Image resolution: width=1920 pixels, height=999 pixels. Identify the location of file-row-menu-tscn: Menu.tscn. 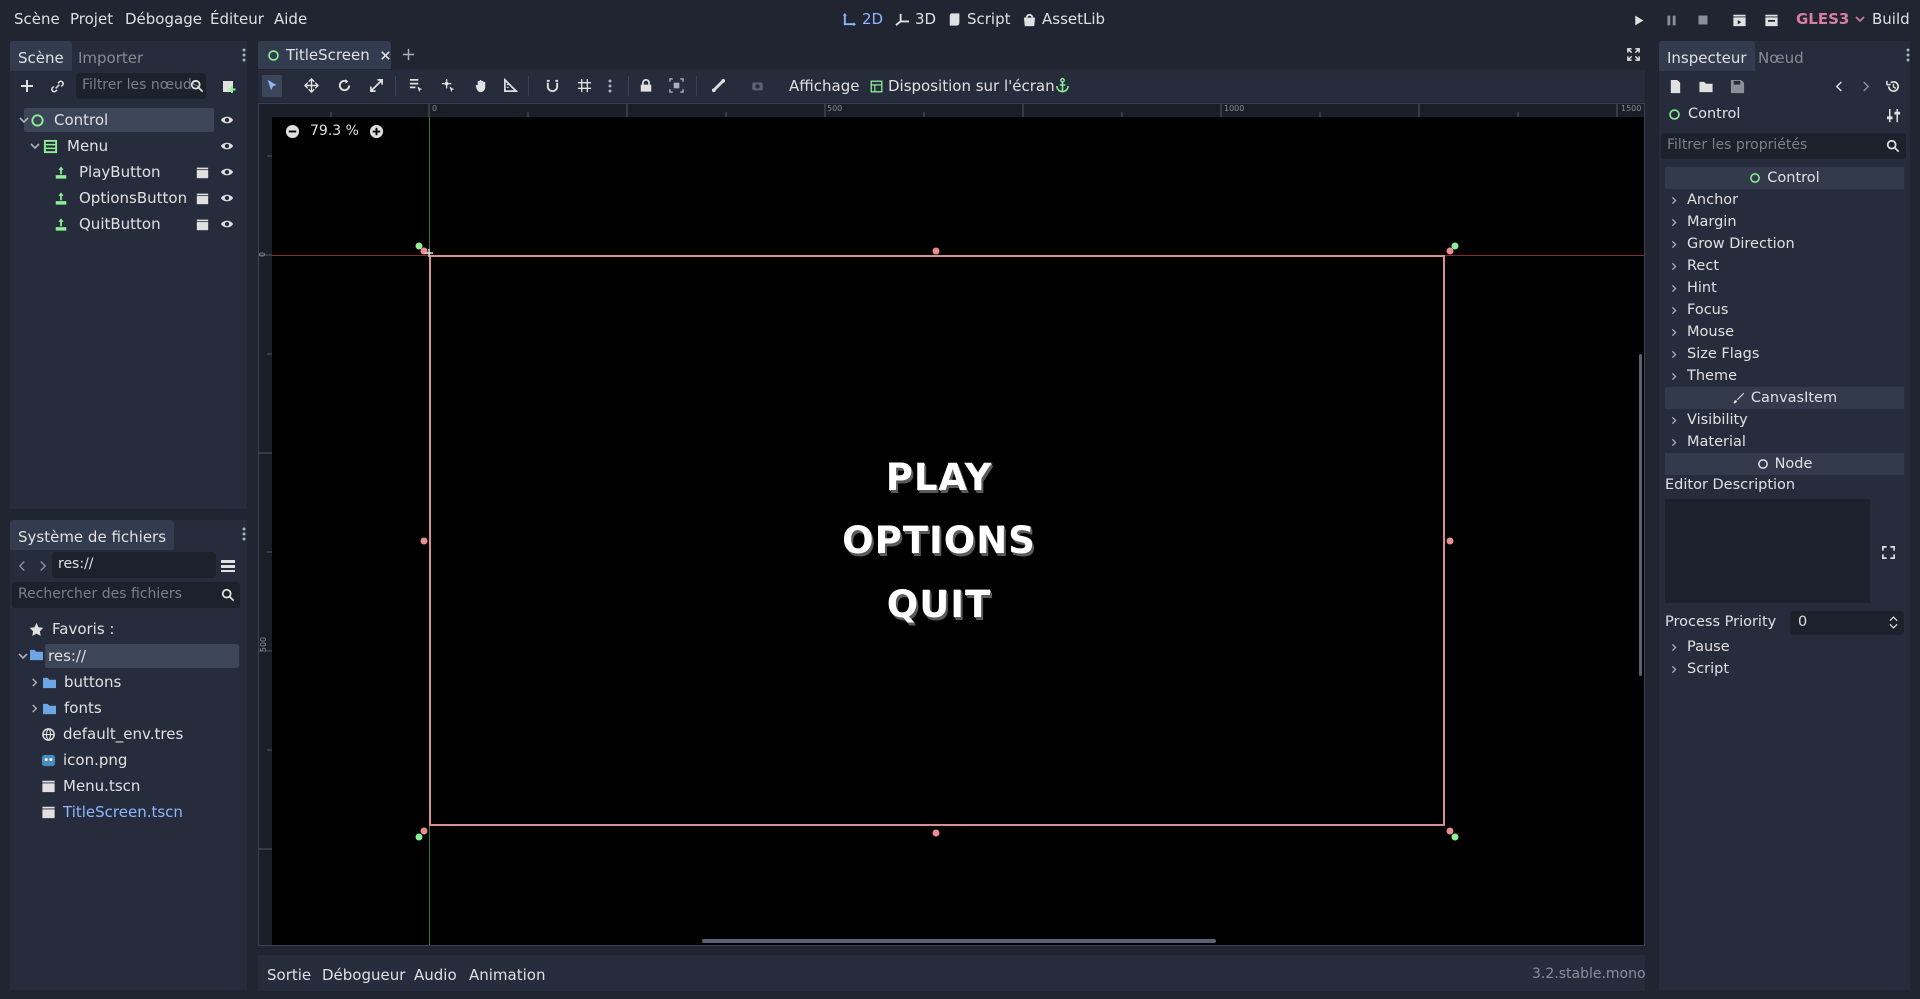
(131, 786).